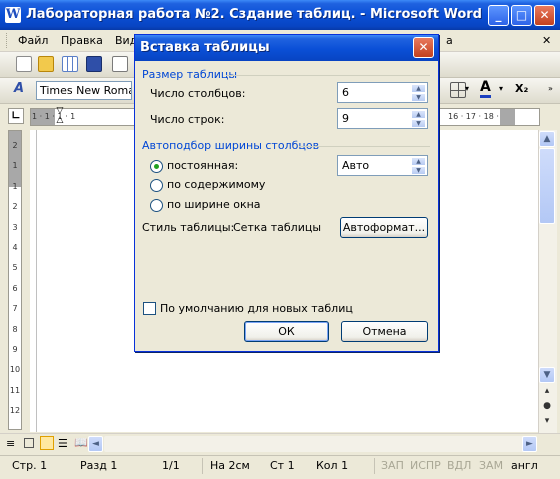 The height and width of the screenshot is (479, 560). What do you see at coordinates (501, 88) in the screenshot?
I see `font-color-dropdown-icon: ▾` at bounding box center [501, 88].